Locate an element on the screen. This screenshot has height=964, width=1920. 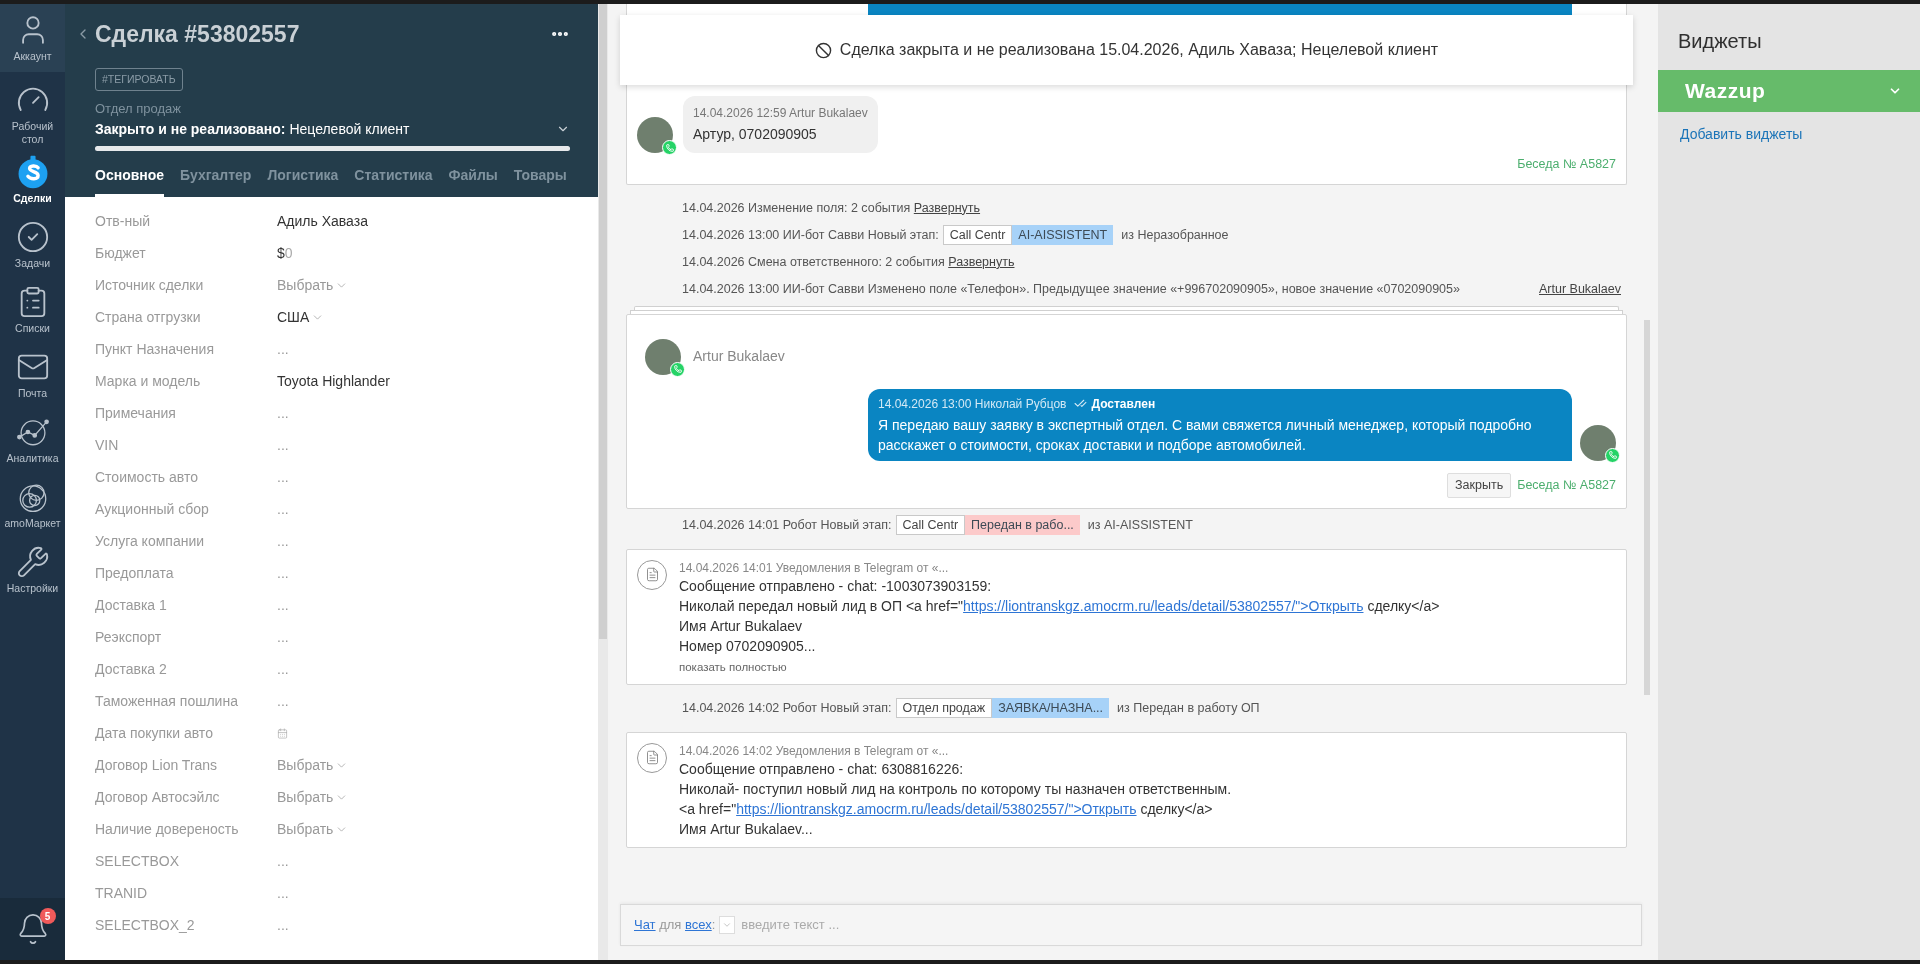
deal-tab: Основное is located at coordinates (130, 181).